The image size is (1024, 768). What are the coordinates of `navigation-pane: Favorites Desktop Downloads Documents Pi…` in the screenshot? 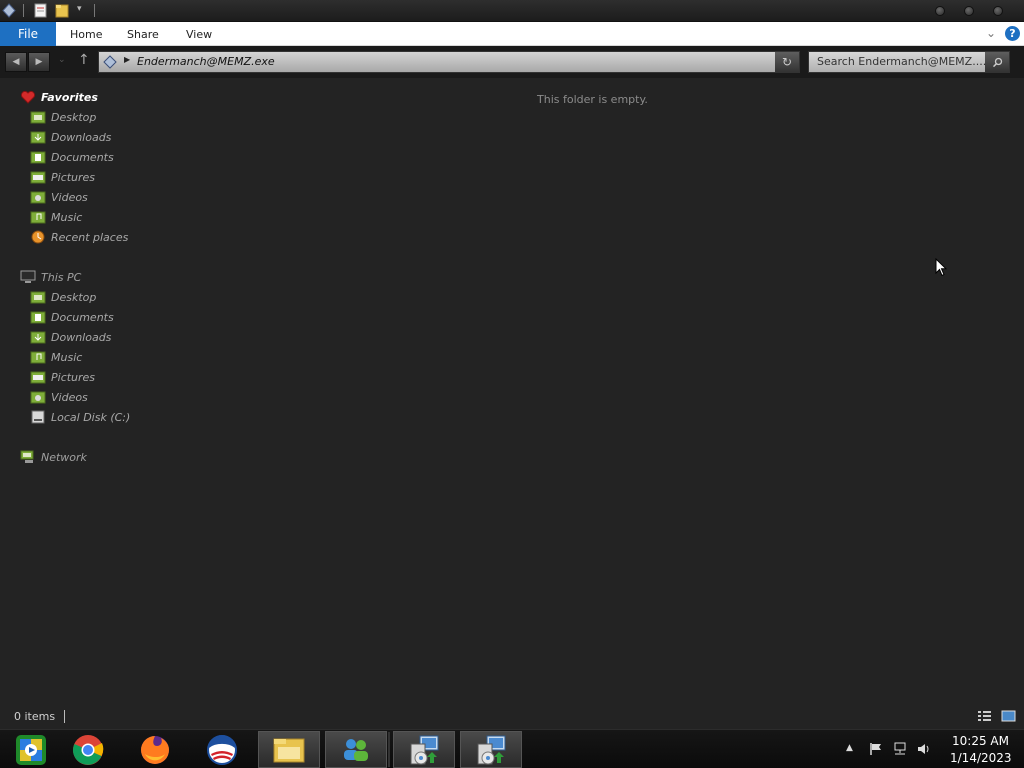 It's located at (72, 390).